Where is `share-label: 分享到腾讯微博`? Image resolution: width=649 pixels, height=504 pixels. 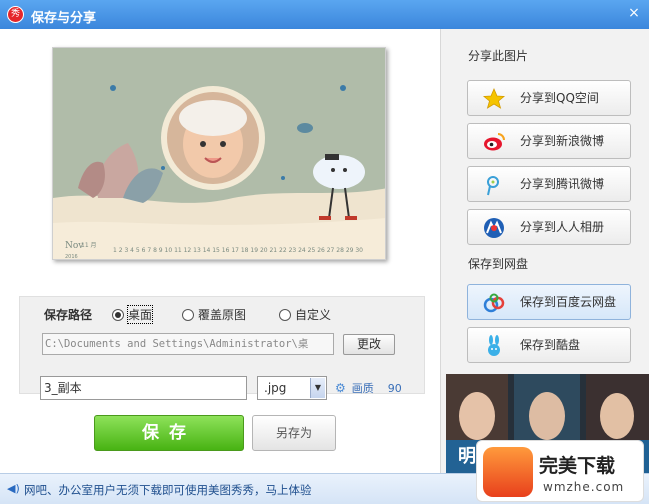
share-label: 分享到腾讯微博 is located at coordinates (562, 184).